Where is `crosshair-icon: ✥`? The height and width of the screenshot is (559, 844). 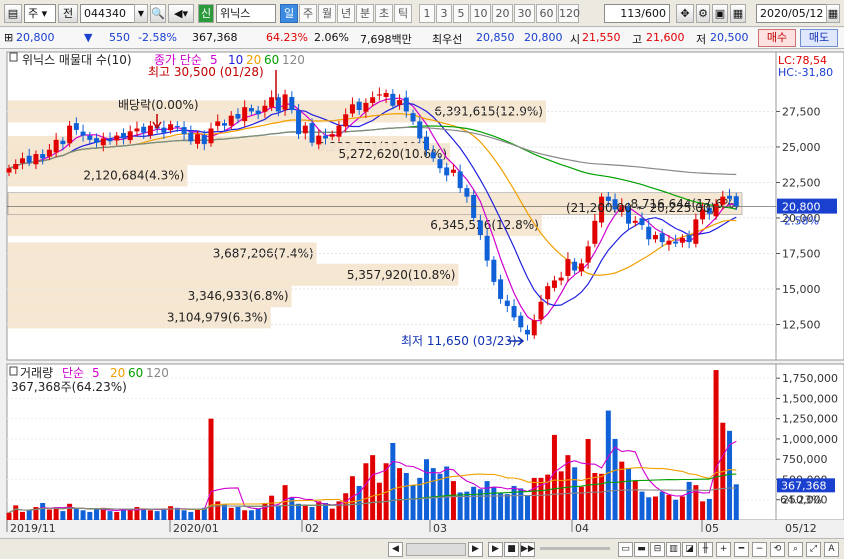 crosshair-icon: ✥ is located at coordinates (685, 13).